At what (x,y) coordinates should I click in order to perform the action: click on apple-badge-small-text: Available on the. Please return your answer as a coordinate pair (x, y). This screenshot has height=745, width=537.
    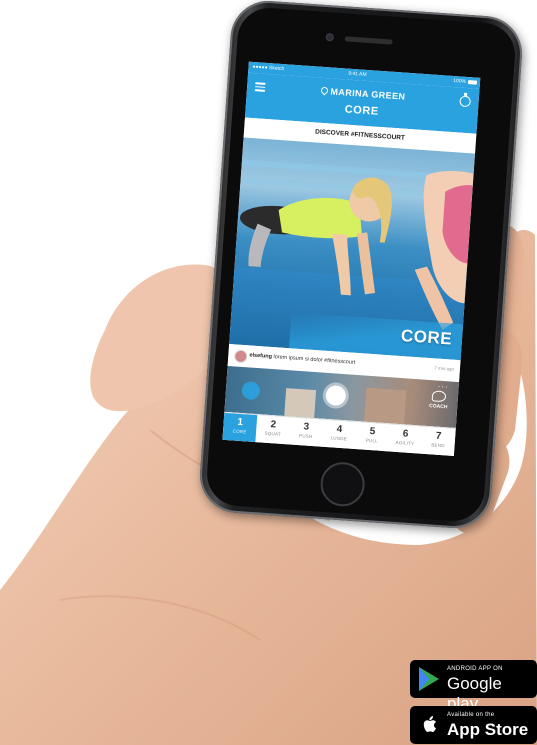
    Looking at the image, I should click on (471, 715).